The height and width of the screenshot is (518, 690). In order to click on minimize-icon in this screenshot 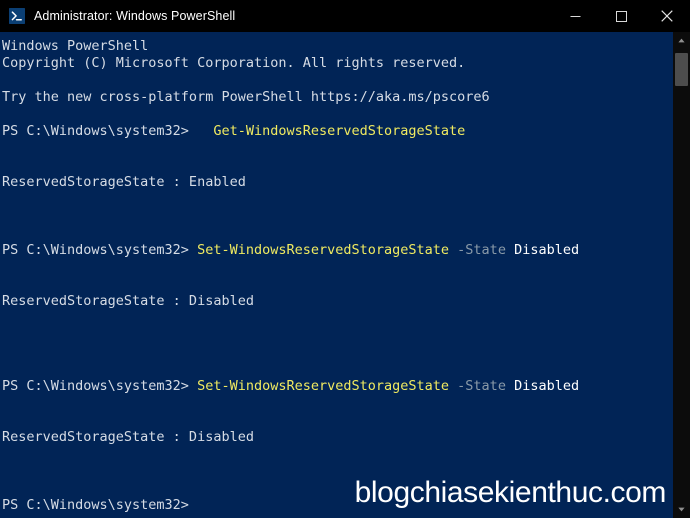, I will do `click(575, 16)`.